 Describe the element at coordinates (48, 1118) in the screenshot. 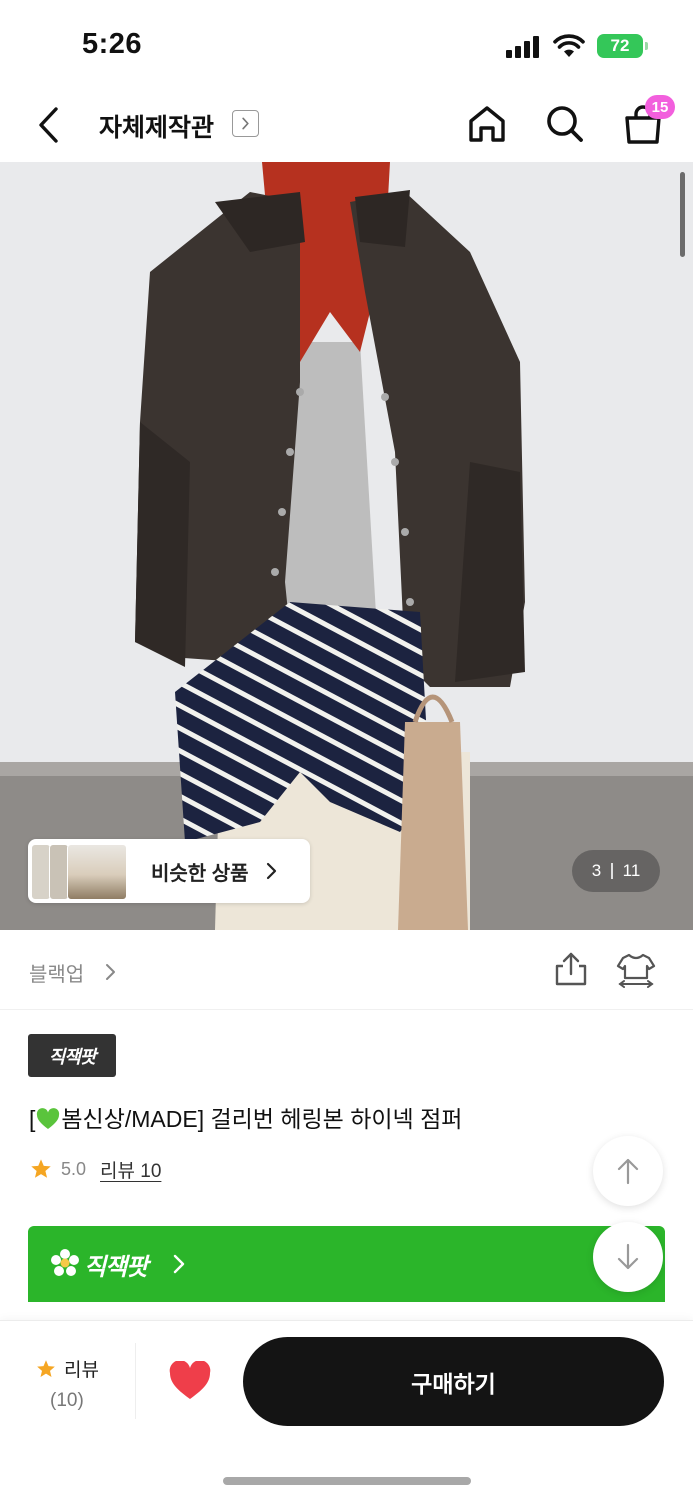

I see `green-heart-icon` at that location.